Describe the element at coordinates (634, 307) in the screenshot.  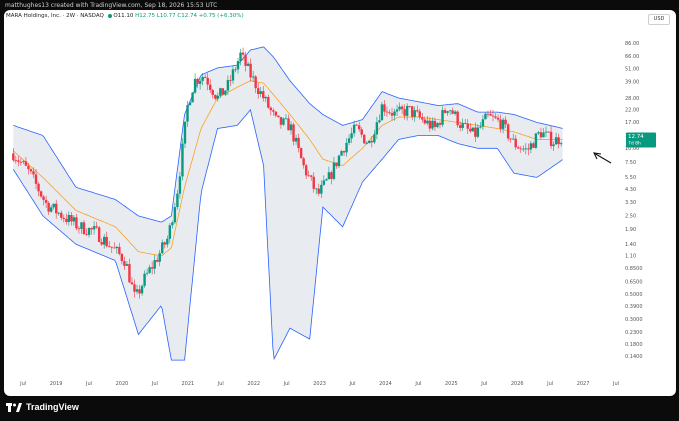
I see `price-tick-label: 0.3900` at that location.